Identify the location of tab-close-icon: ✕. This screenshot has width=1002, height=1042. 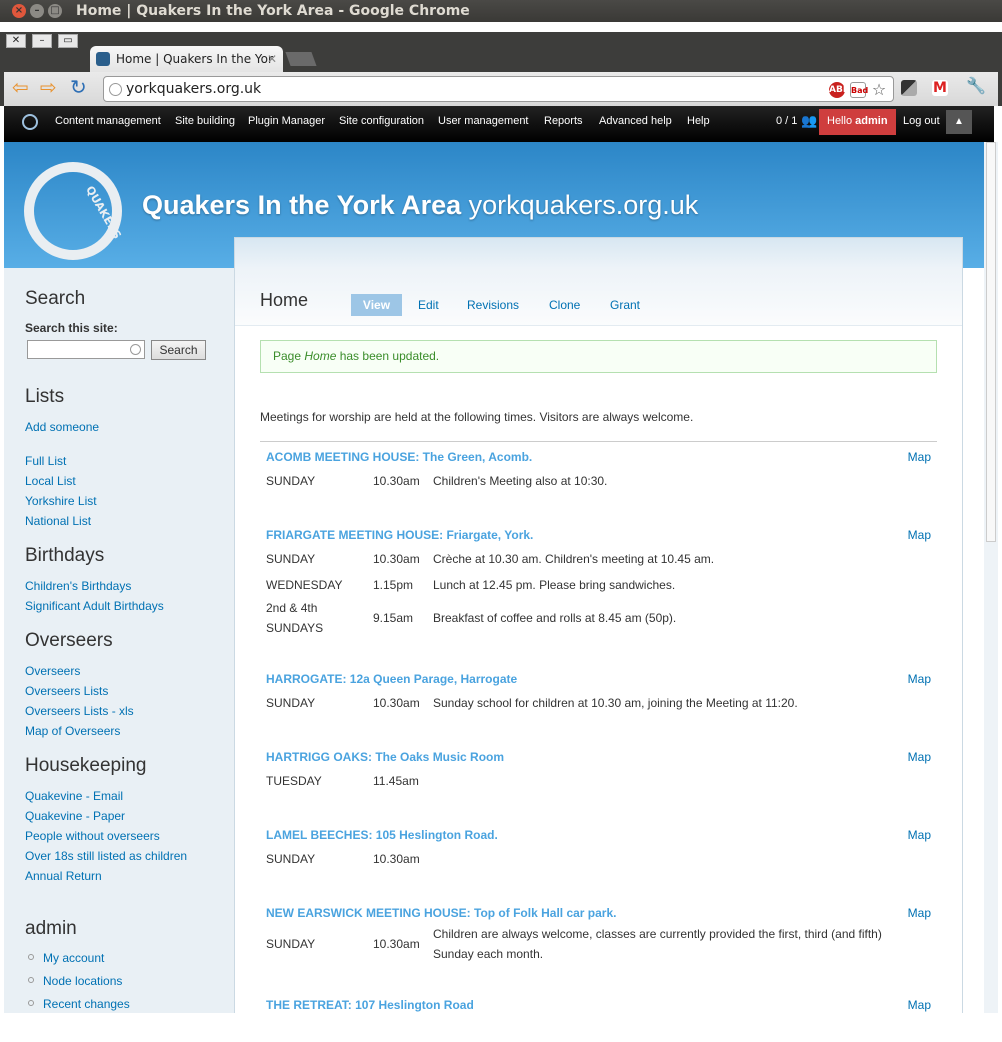
(272, 59).